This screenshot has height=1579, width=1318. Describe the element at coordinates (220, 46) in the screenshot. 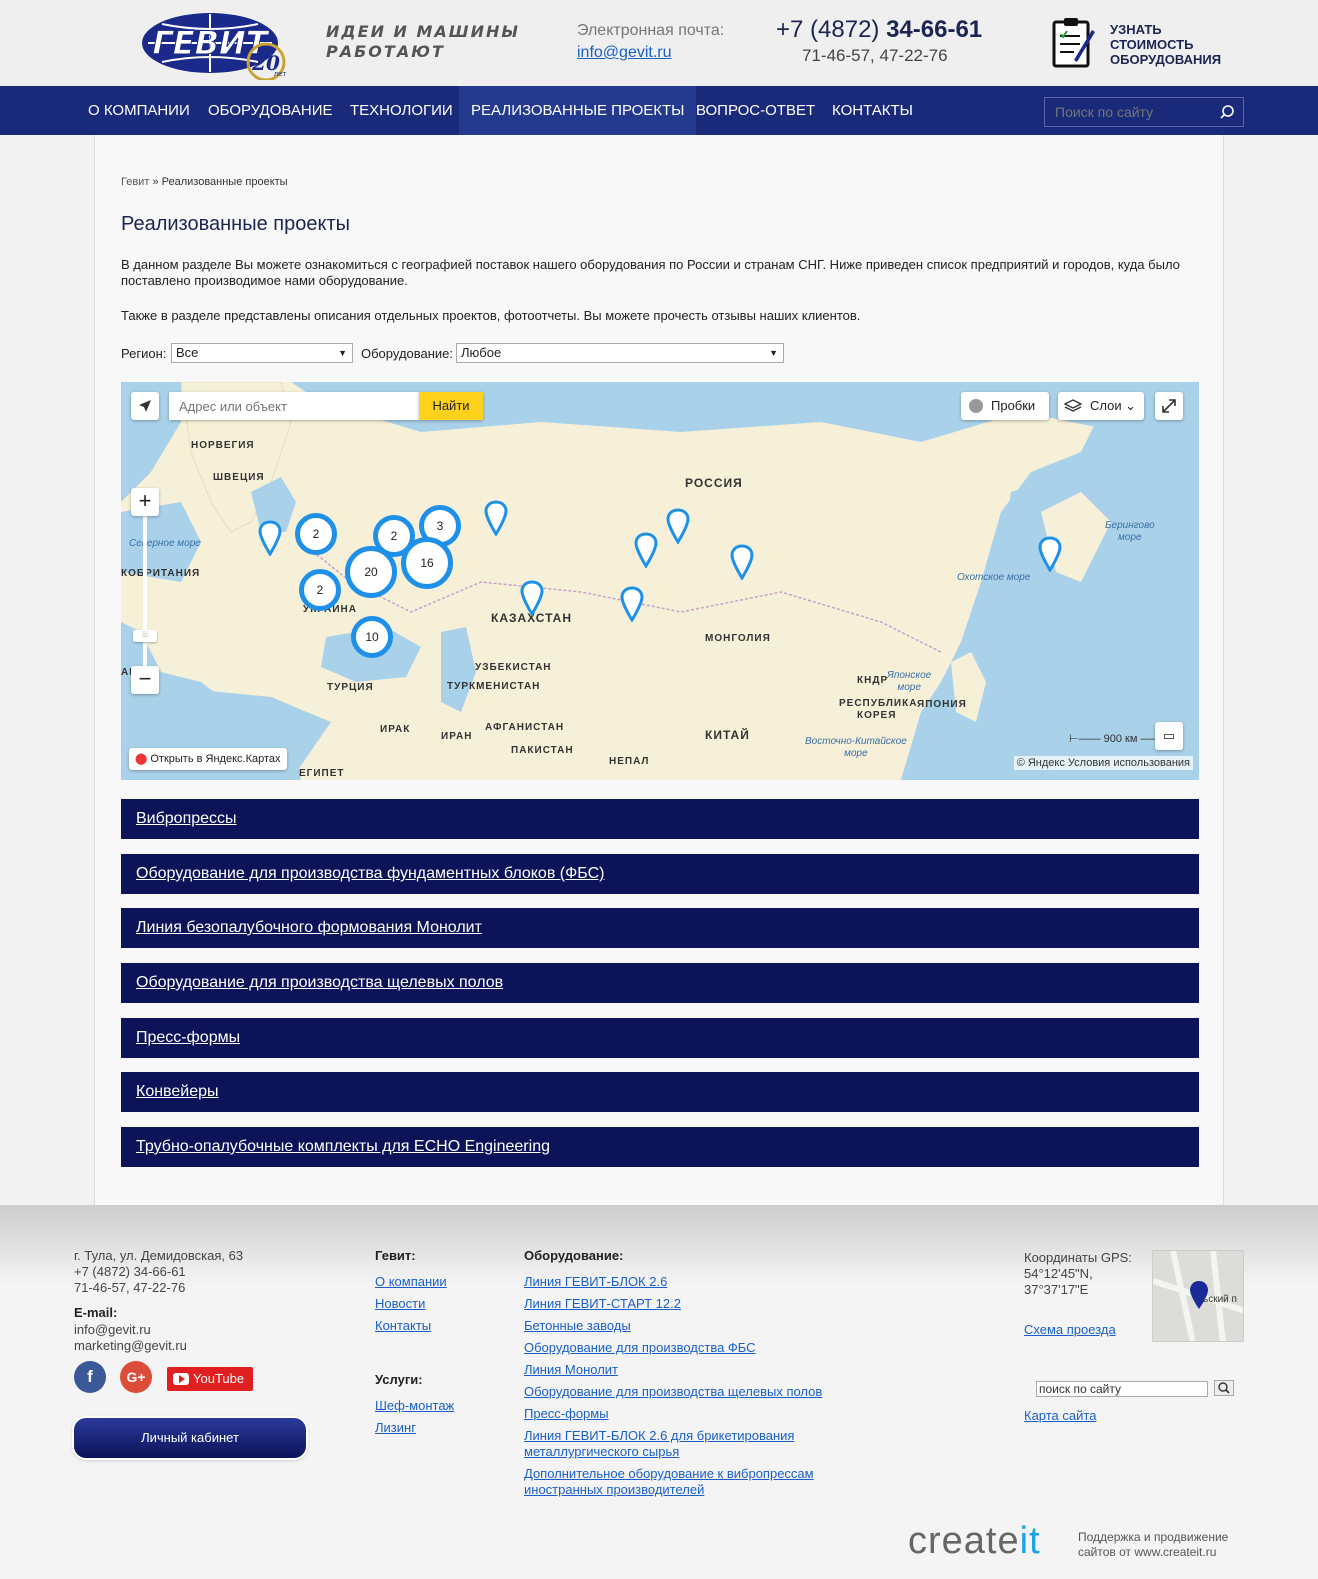

I see `gevit-logo: ГЕВИТ 20 лет` at that location.